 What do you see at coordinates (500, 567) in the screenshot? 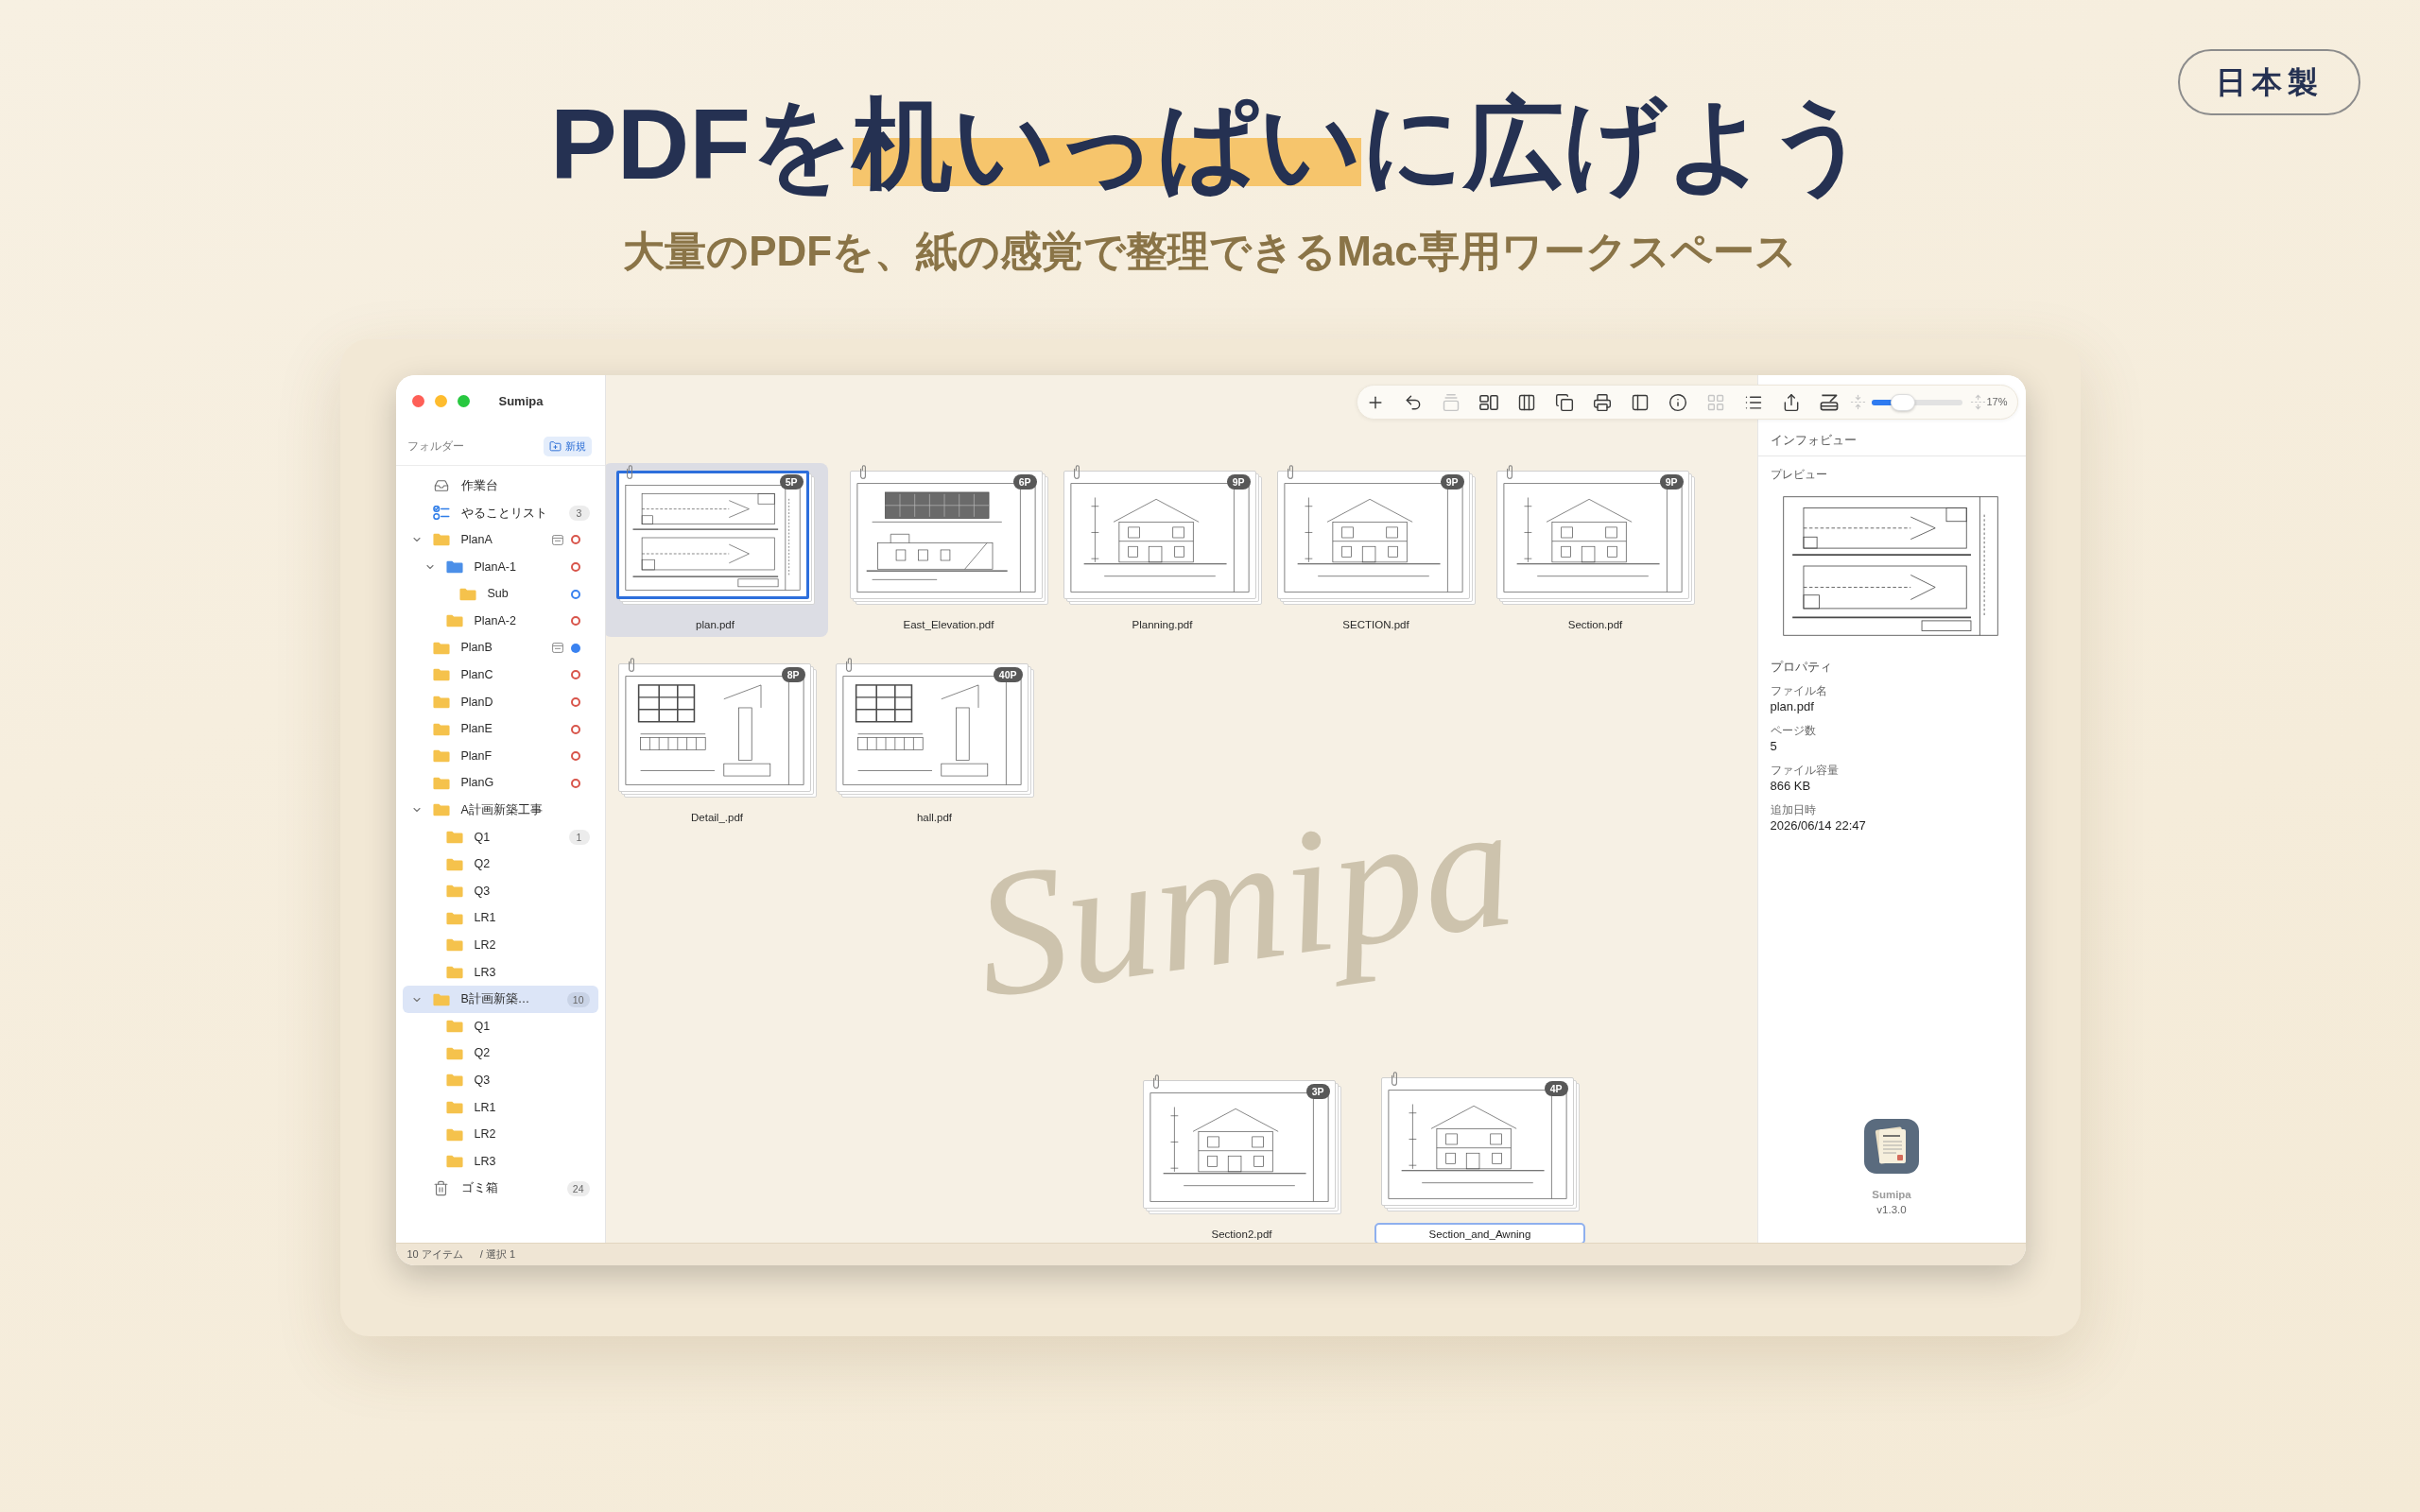
I see `sidebar-item: PlanA-1` at bounding box center [500, 567].